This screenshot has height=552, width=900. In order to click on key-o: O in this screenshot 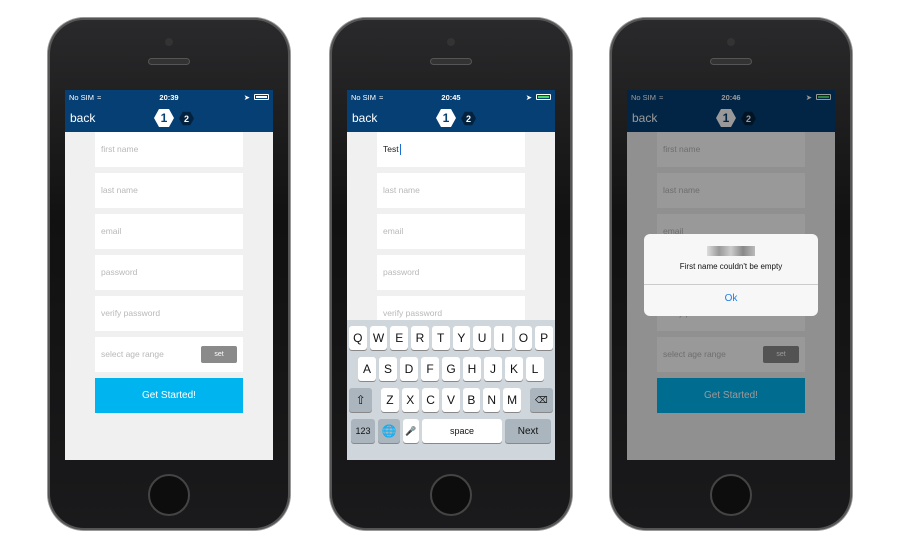, I will do `click(523, 338)`.